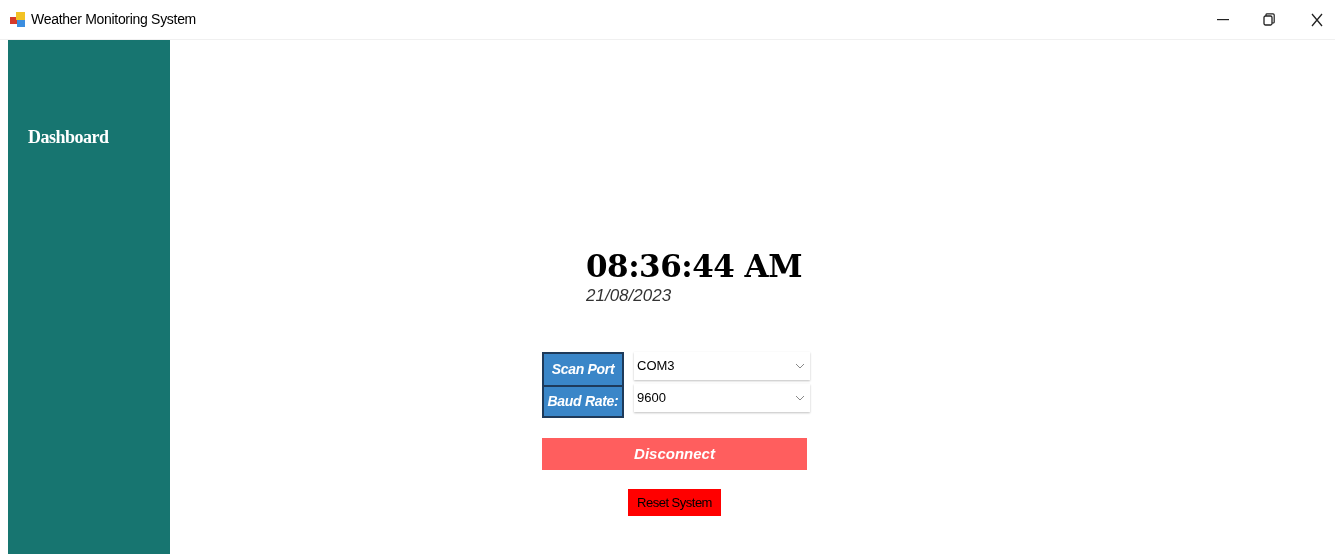 This screenshot has height=554, width=1335. What do you see at coordinates (1223, 19) in the screenshot?
I see `minimize-icon` at bounding box center [1223, 19].